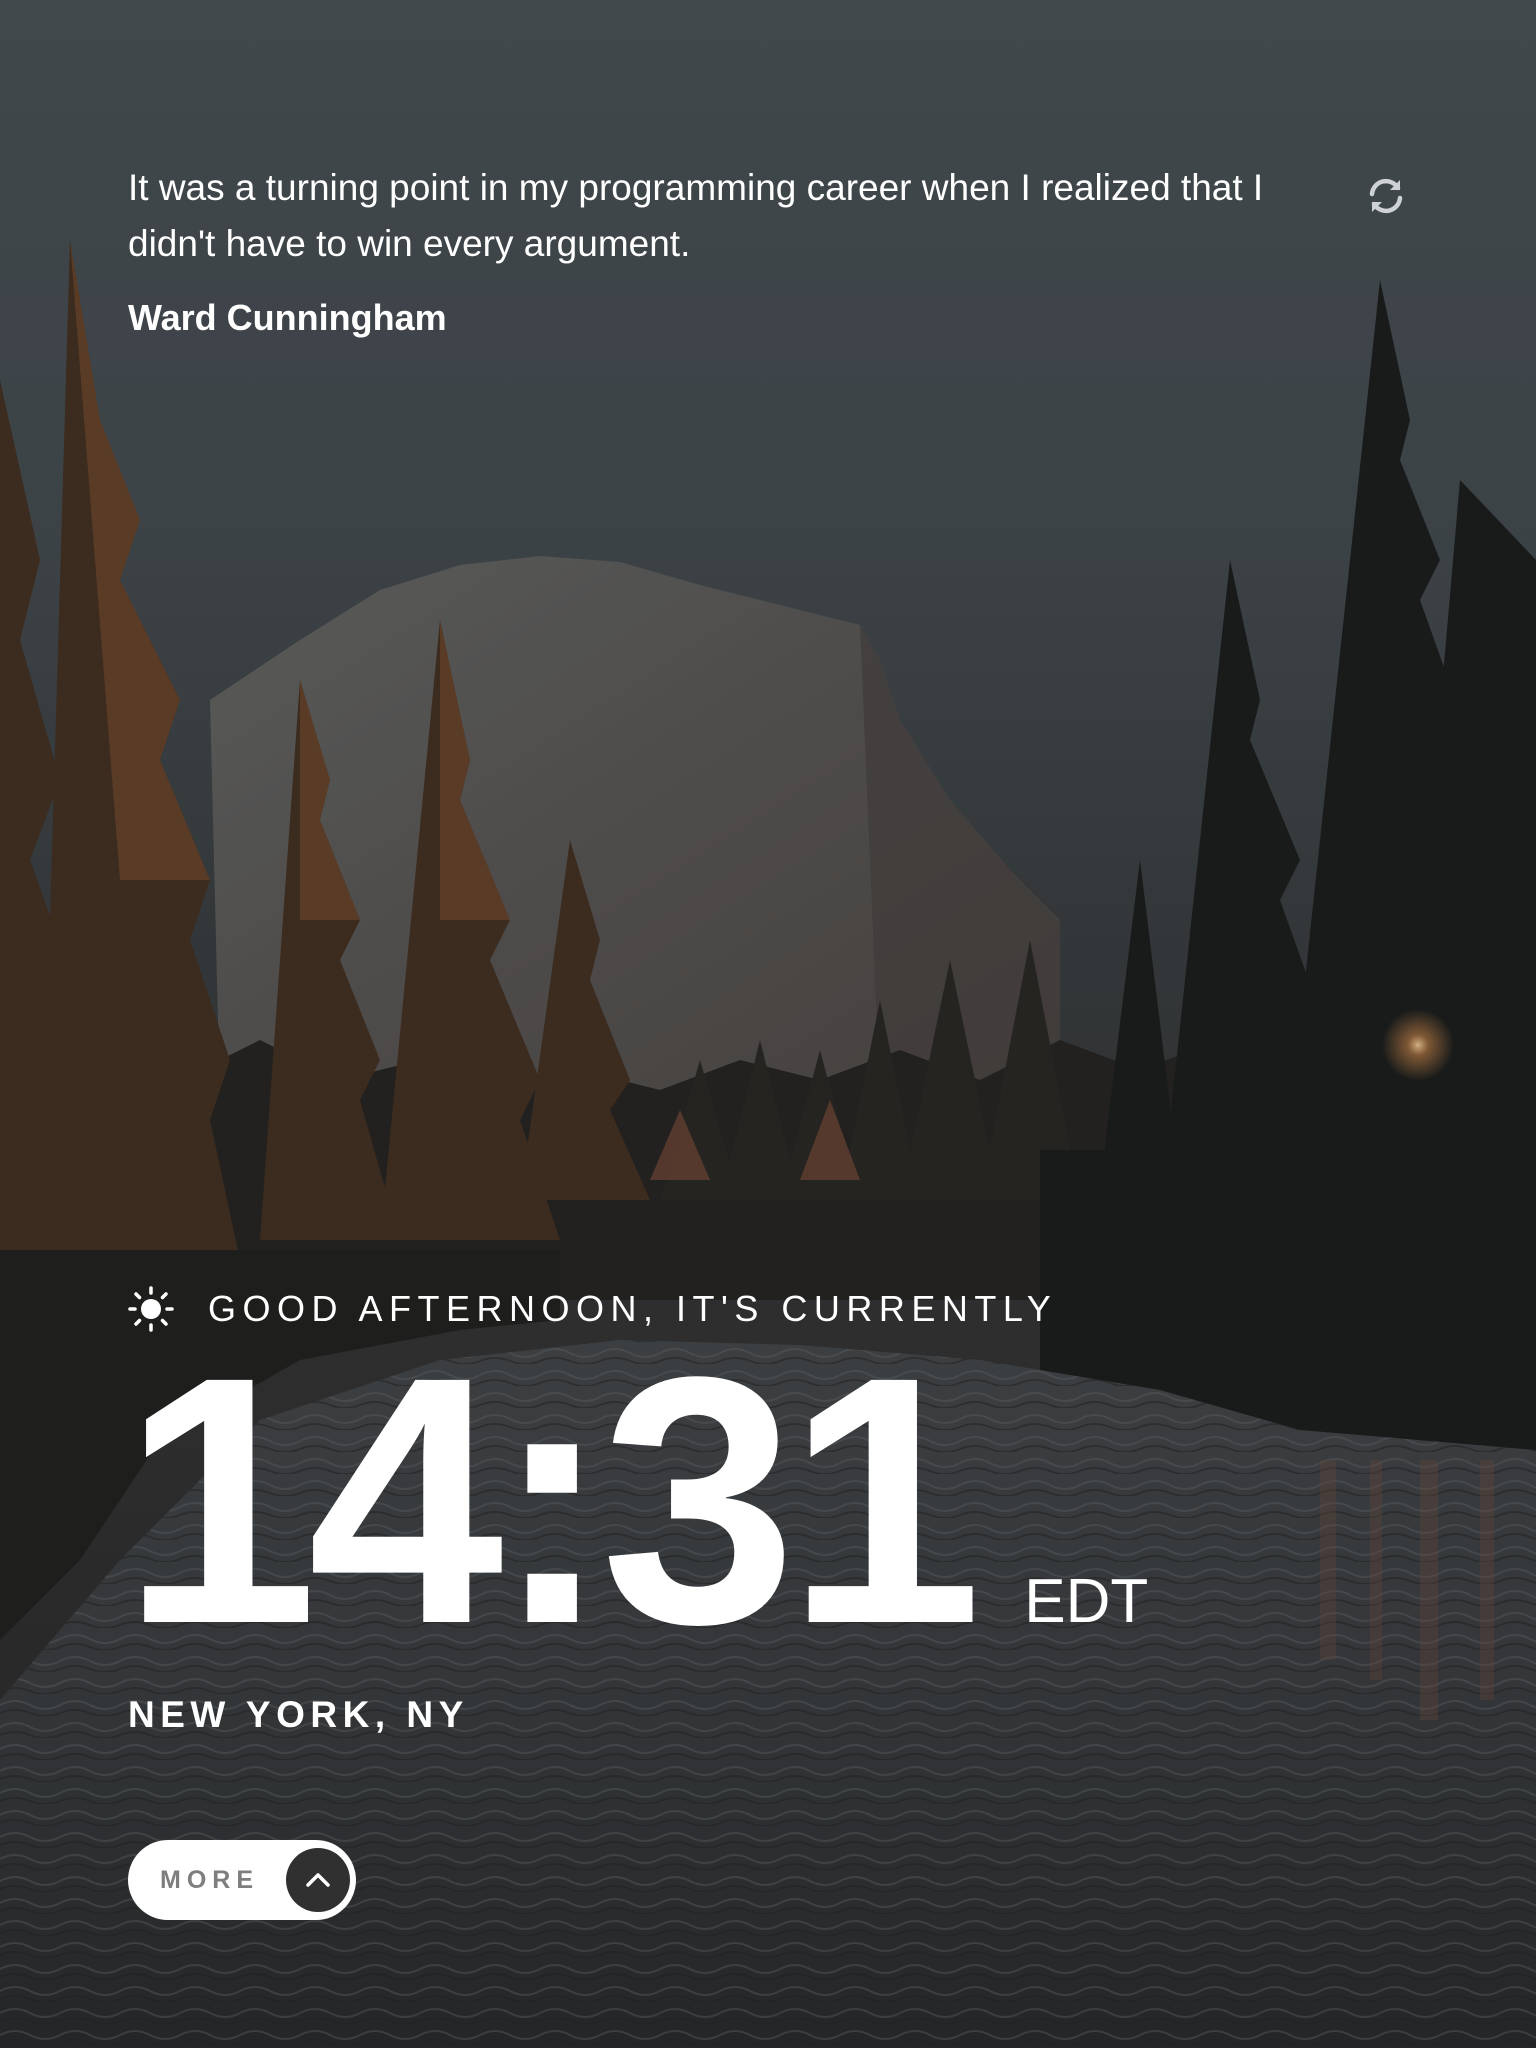 The height and width of the screenshot is (2048, 1536). What do you see at coordinates (287, 317) in the screenshot?
I see `quote-author: Ward Cunningham` at bounding box center [287, 317].